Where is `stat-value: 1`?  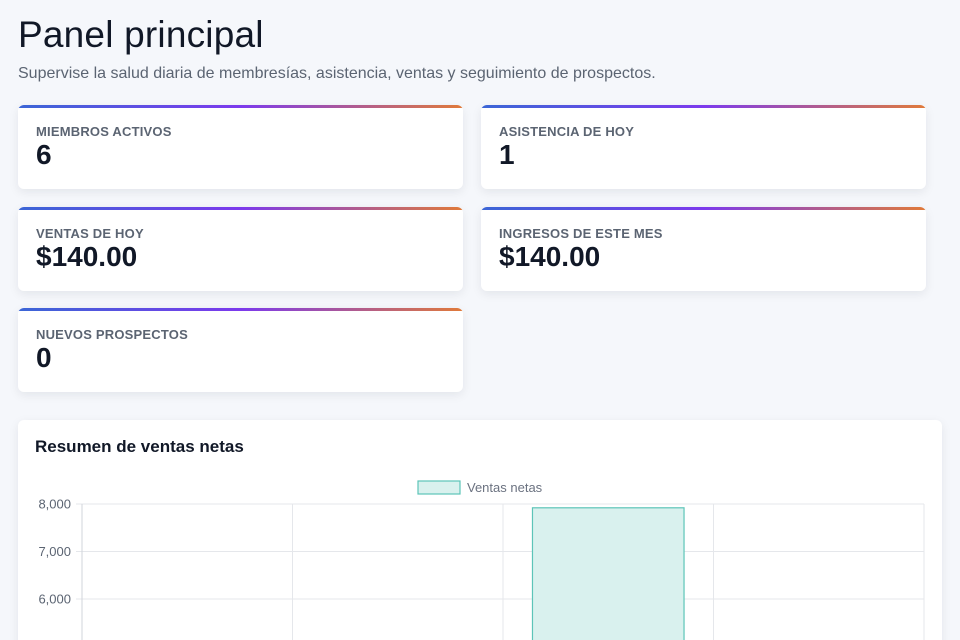
stat-value: 1 is located at coordinates (507, 154).